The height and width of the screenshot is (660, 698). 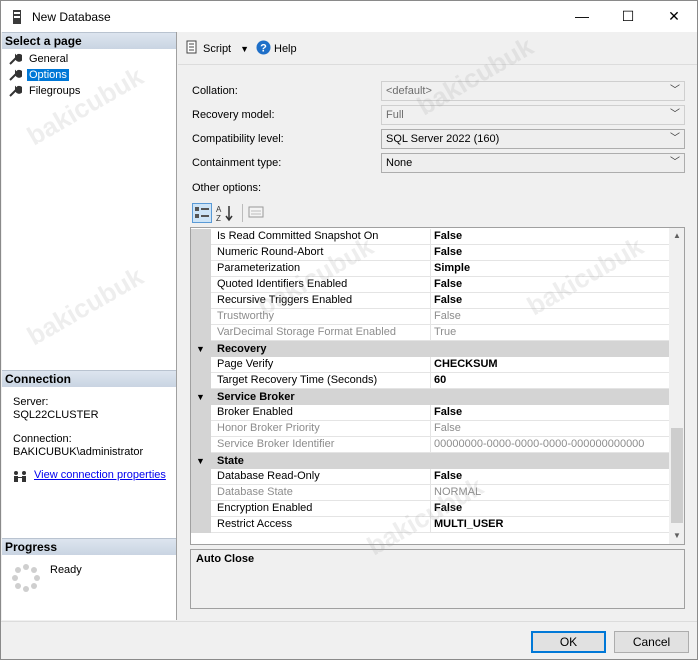 What do you see at coordinates (219, 209) in the screenshot?
I see `svg-text: A` at bounding box center [219, 209].